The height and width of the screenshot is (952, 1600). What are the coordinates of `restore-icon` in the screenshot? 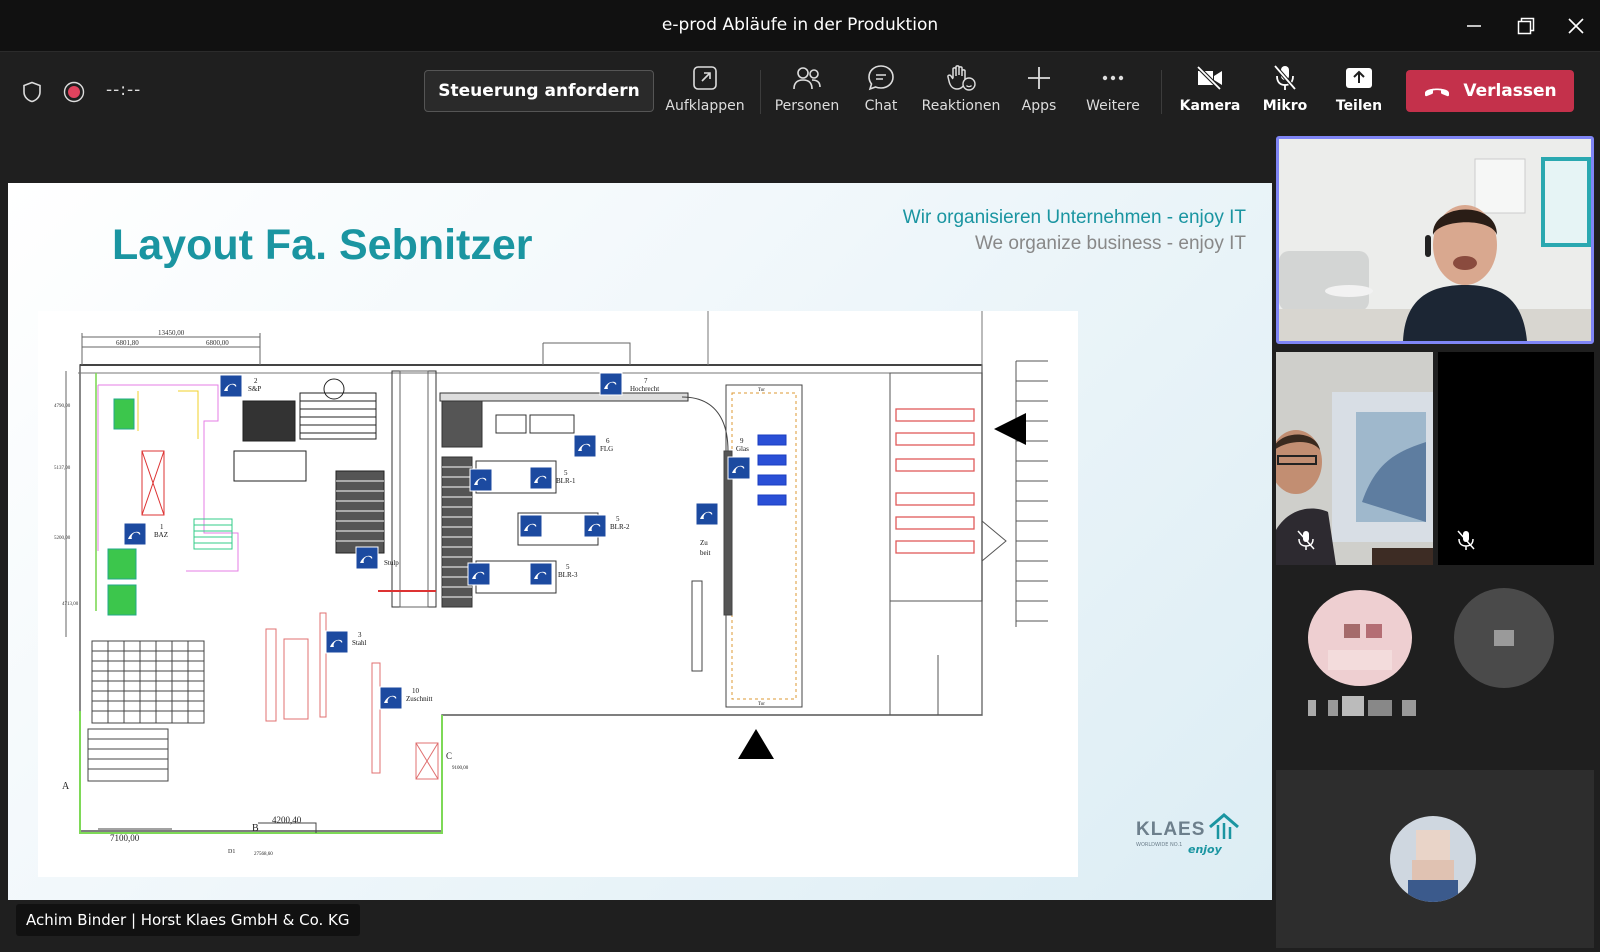 It's located at (1526, 26).